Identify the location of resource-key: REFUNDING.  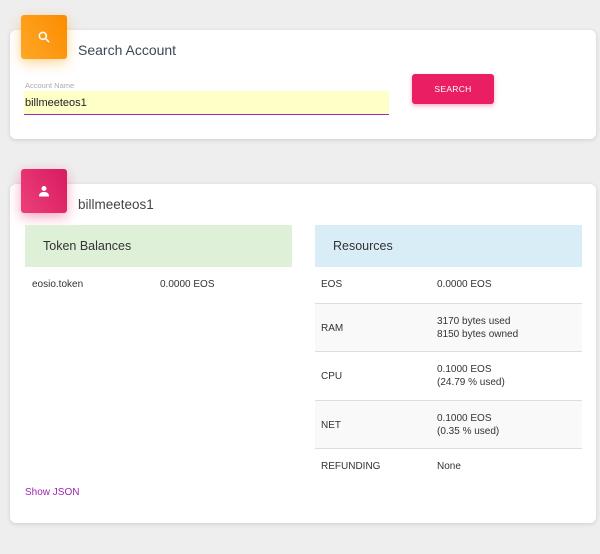
(351, 466).